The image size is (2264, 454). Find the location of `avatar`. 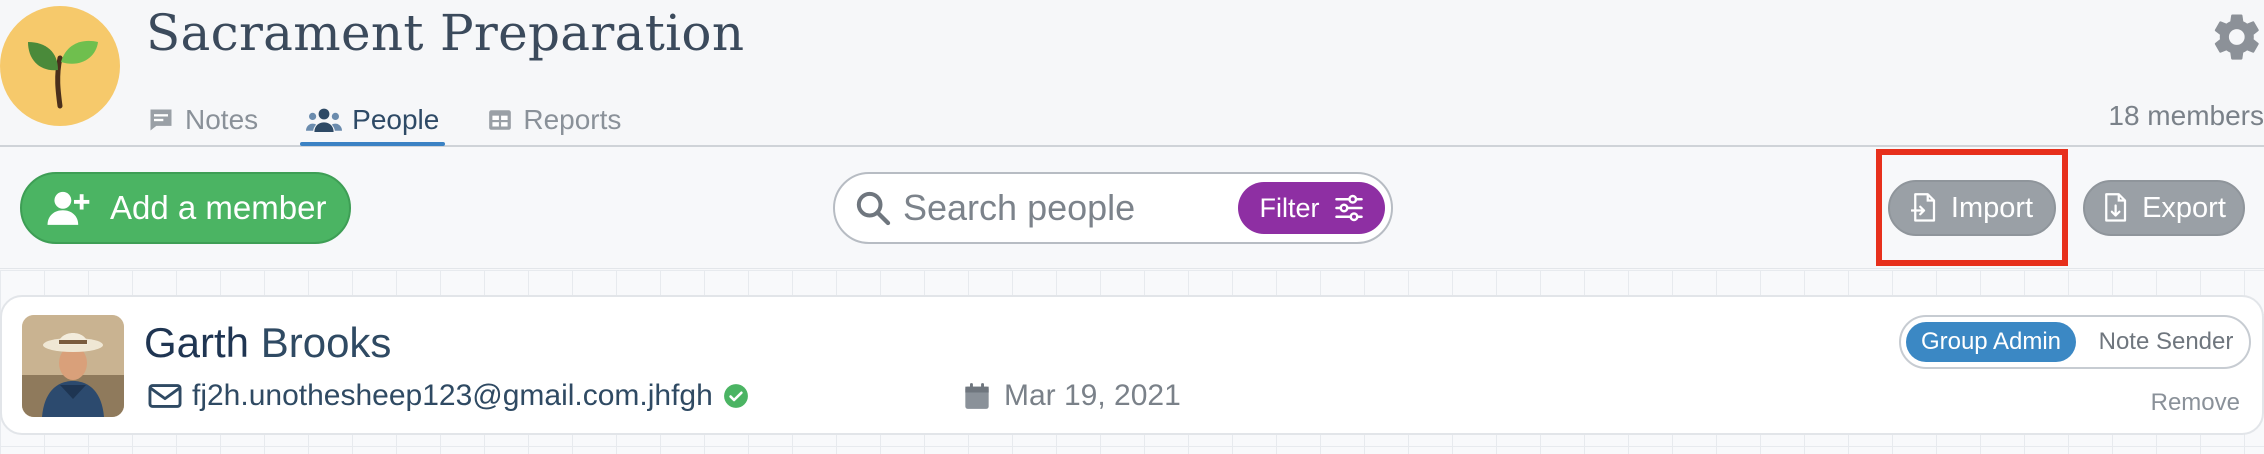

avatar is located at coordinates (73, 366).